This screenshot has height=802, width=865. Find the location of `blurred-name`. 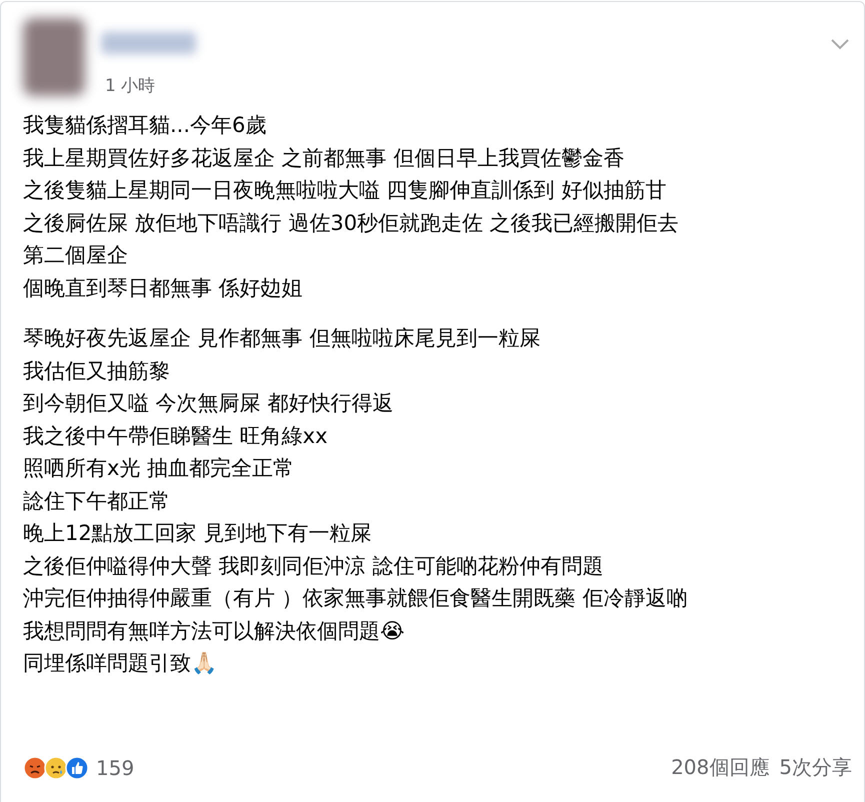

blurred-name is located at coordinates (148, 43).